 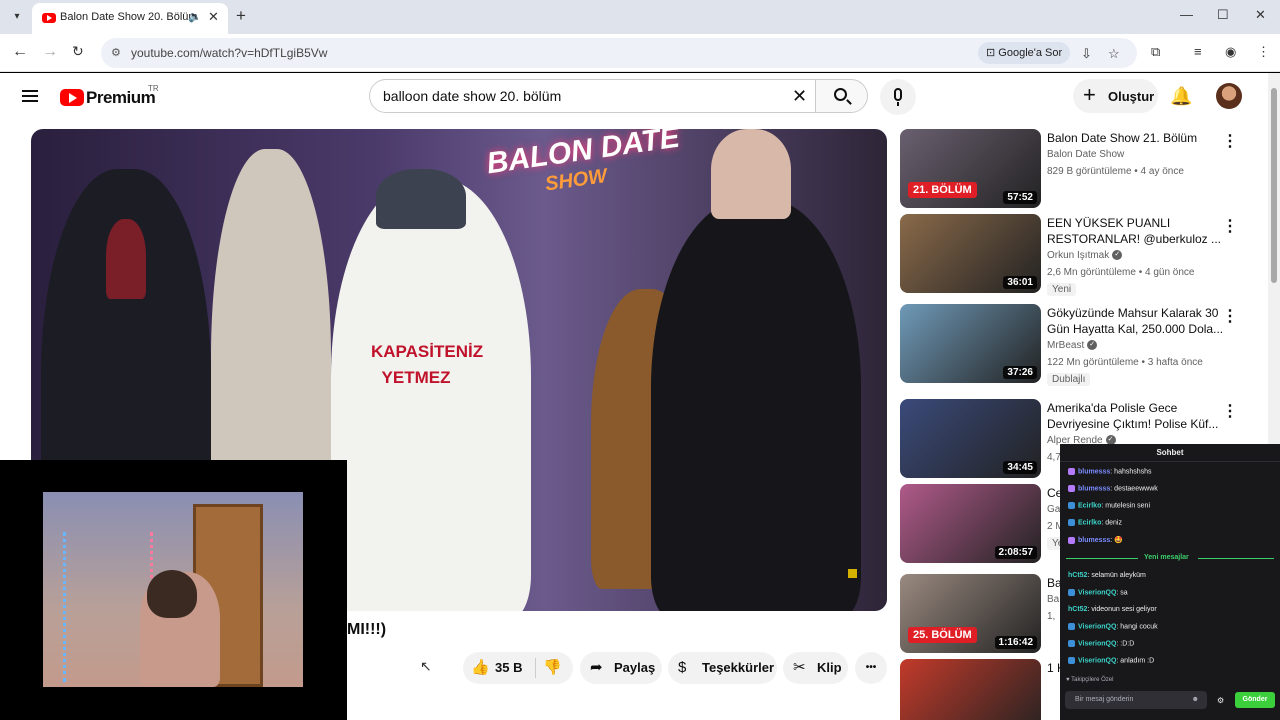 I want to click on tab-close-icon: ✕, so click(x=213, y=17).